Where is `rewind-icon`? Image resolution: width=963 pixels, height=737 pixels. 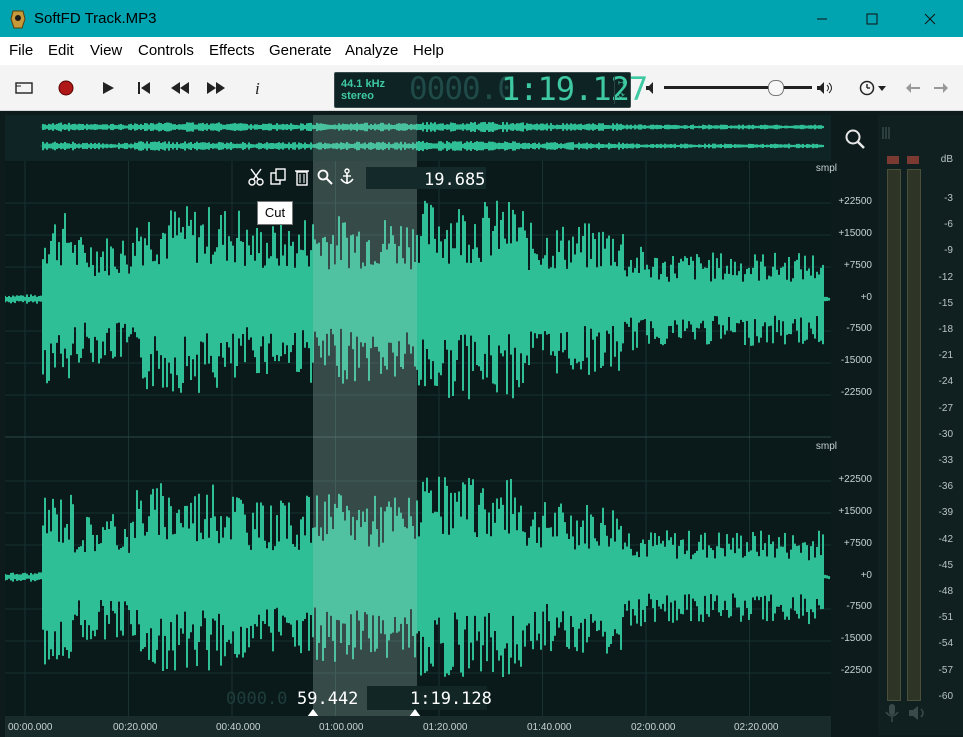
rewind-icon is located at coordinates (180, 87).